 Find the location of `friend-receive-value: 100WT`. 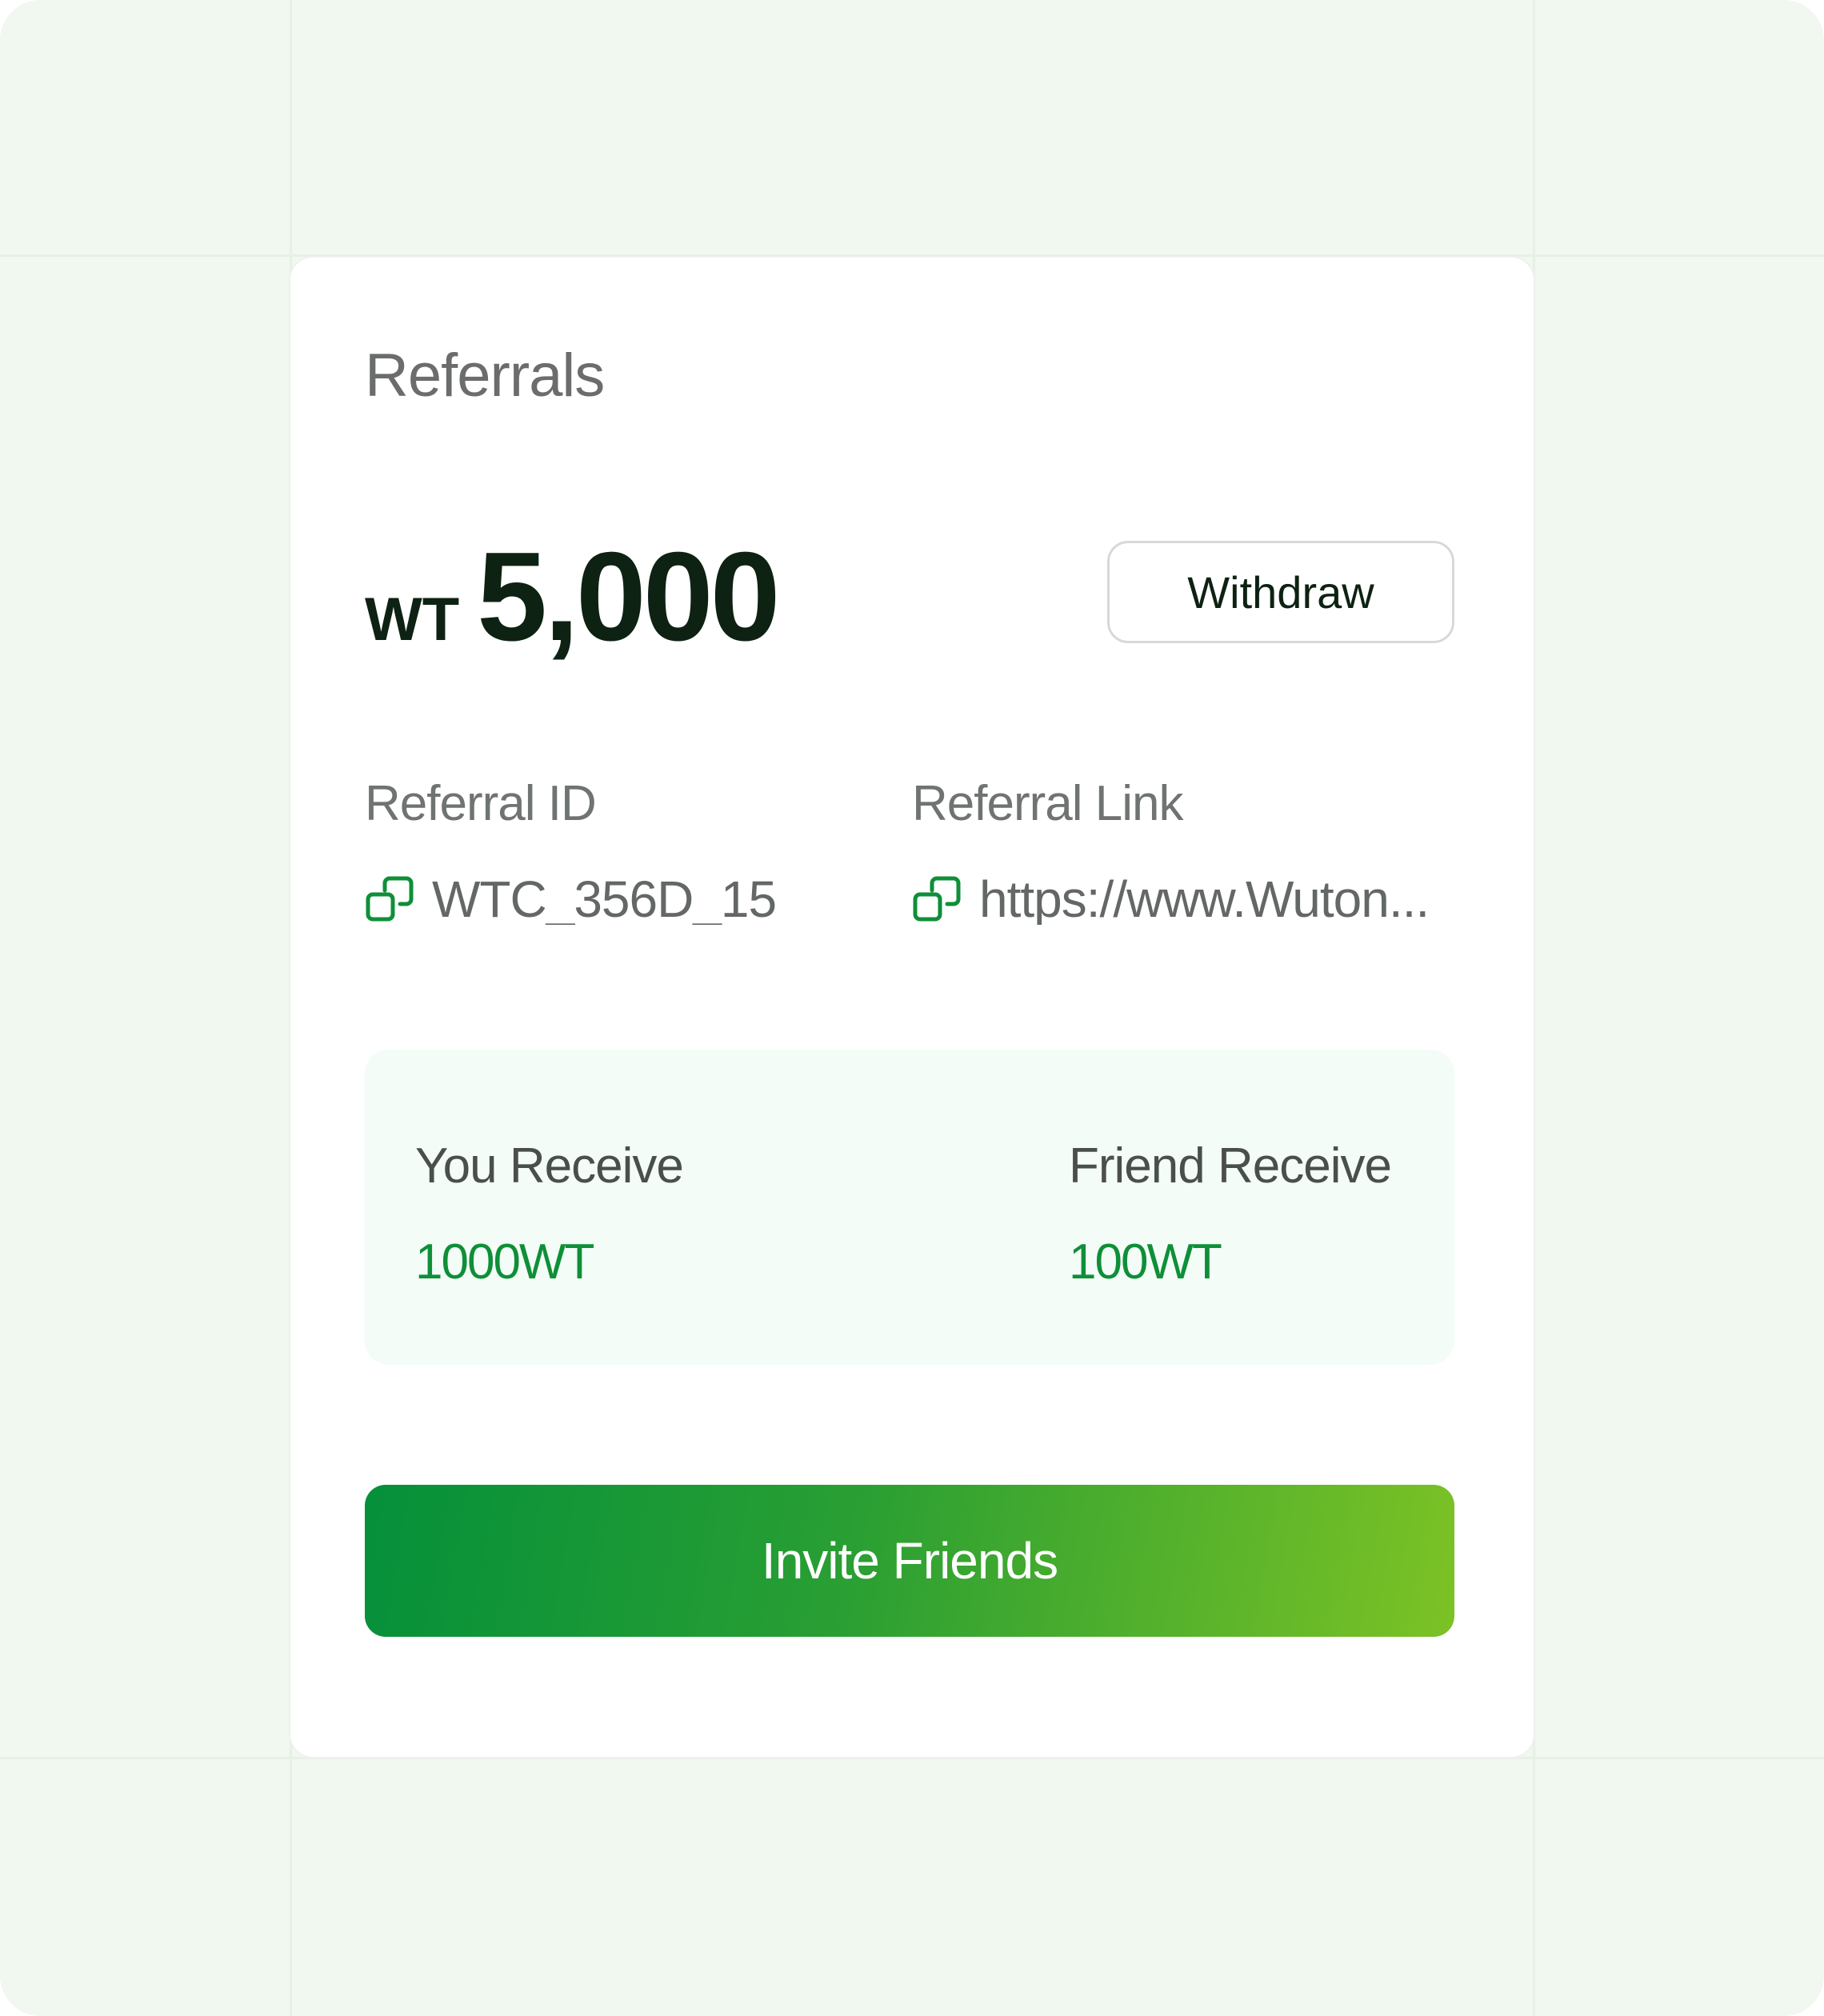

friend-receive-value: 100WT is located at coordinates (1145, 1262).